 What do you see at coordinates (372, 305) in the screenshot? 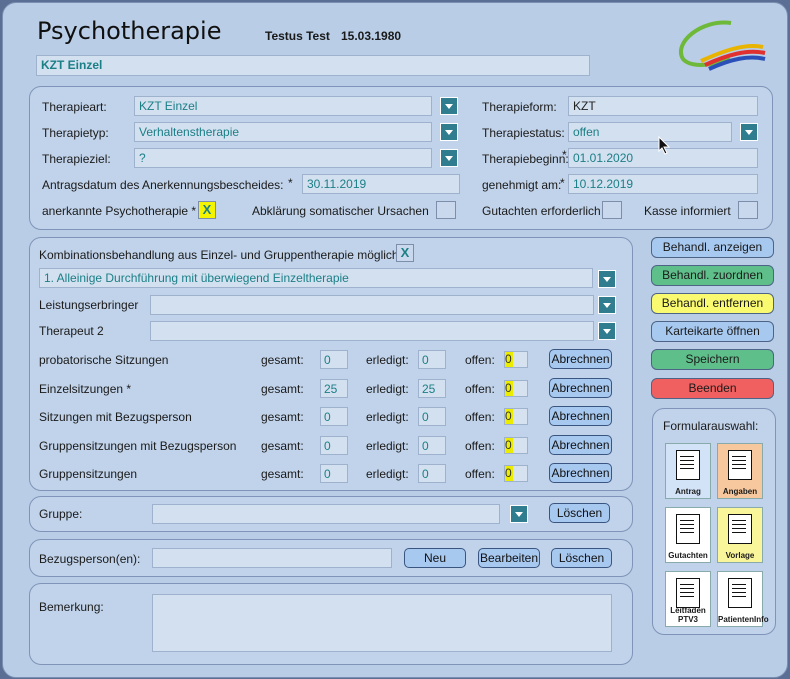
I see `leistungserbringer-select` at bounding box center [372, 305].